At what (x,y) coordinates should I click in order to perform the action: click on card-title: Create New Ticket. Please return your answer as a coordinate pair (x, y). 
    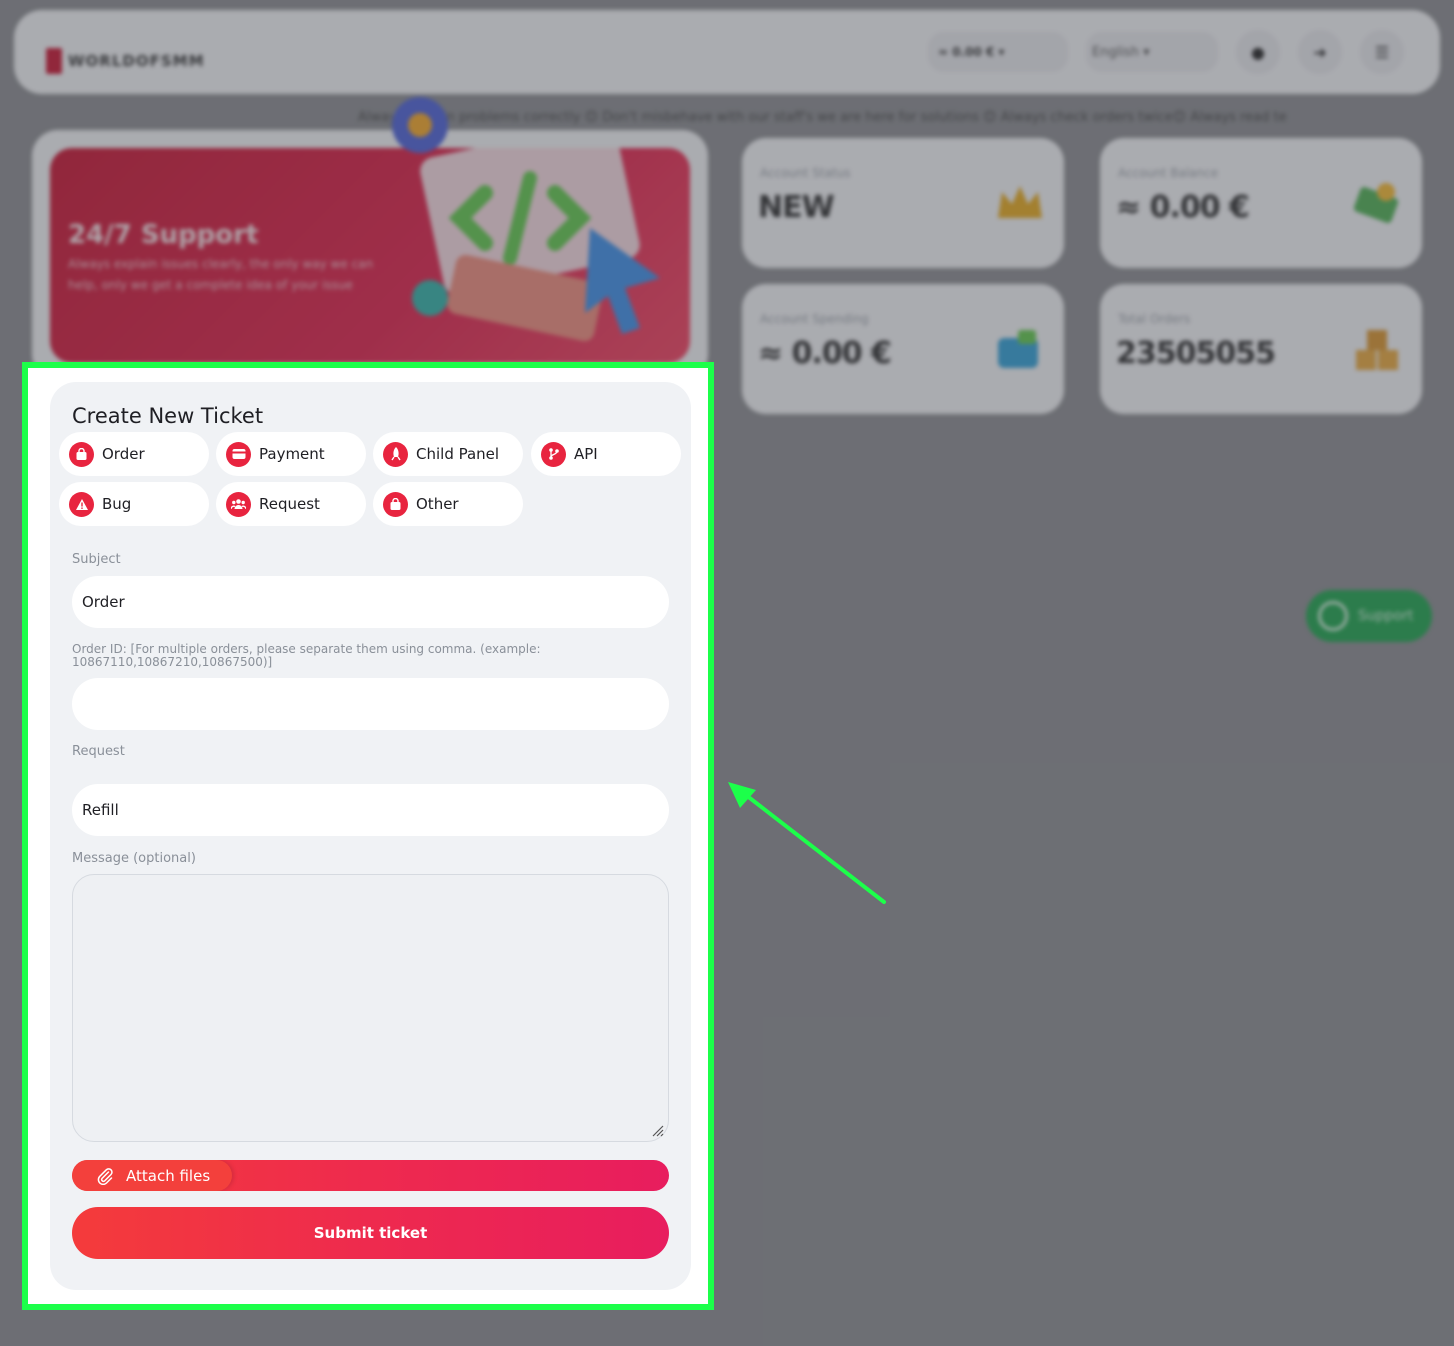
    Looking at the image, I should click on (168, 416).